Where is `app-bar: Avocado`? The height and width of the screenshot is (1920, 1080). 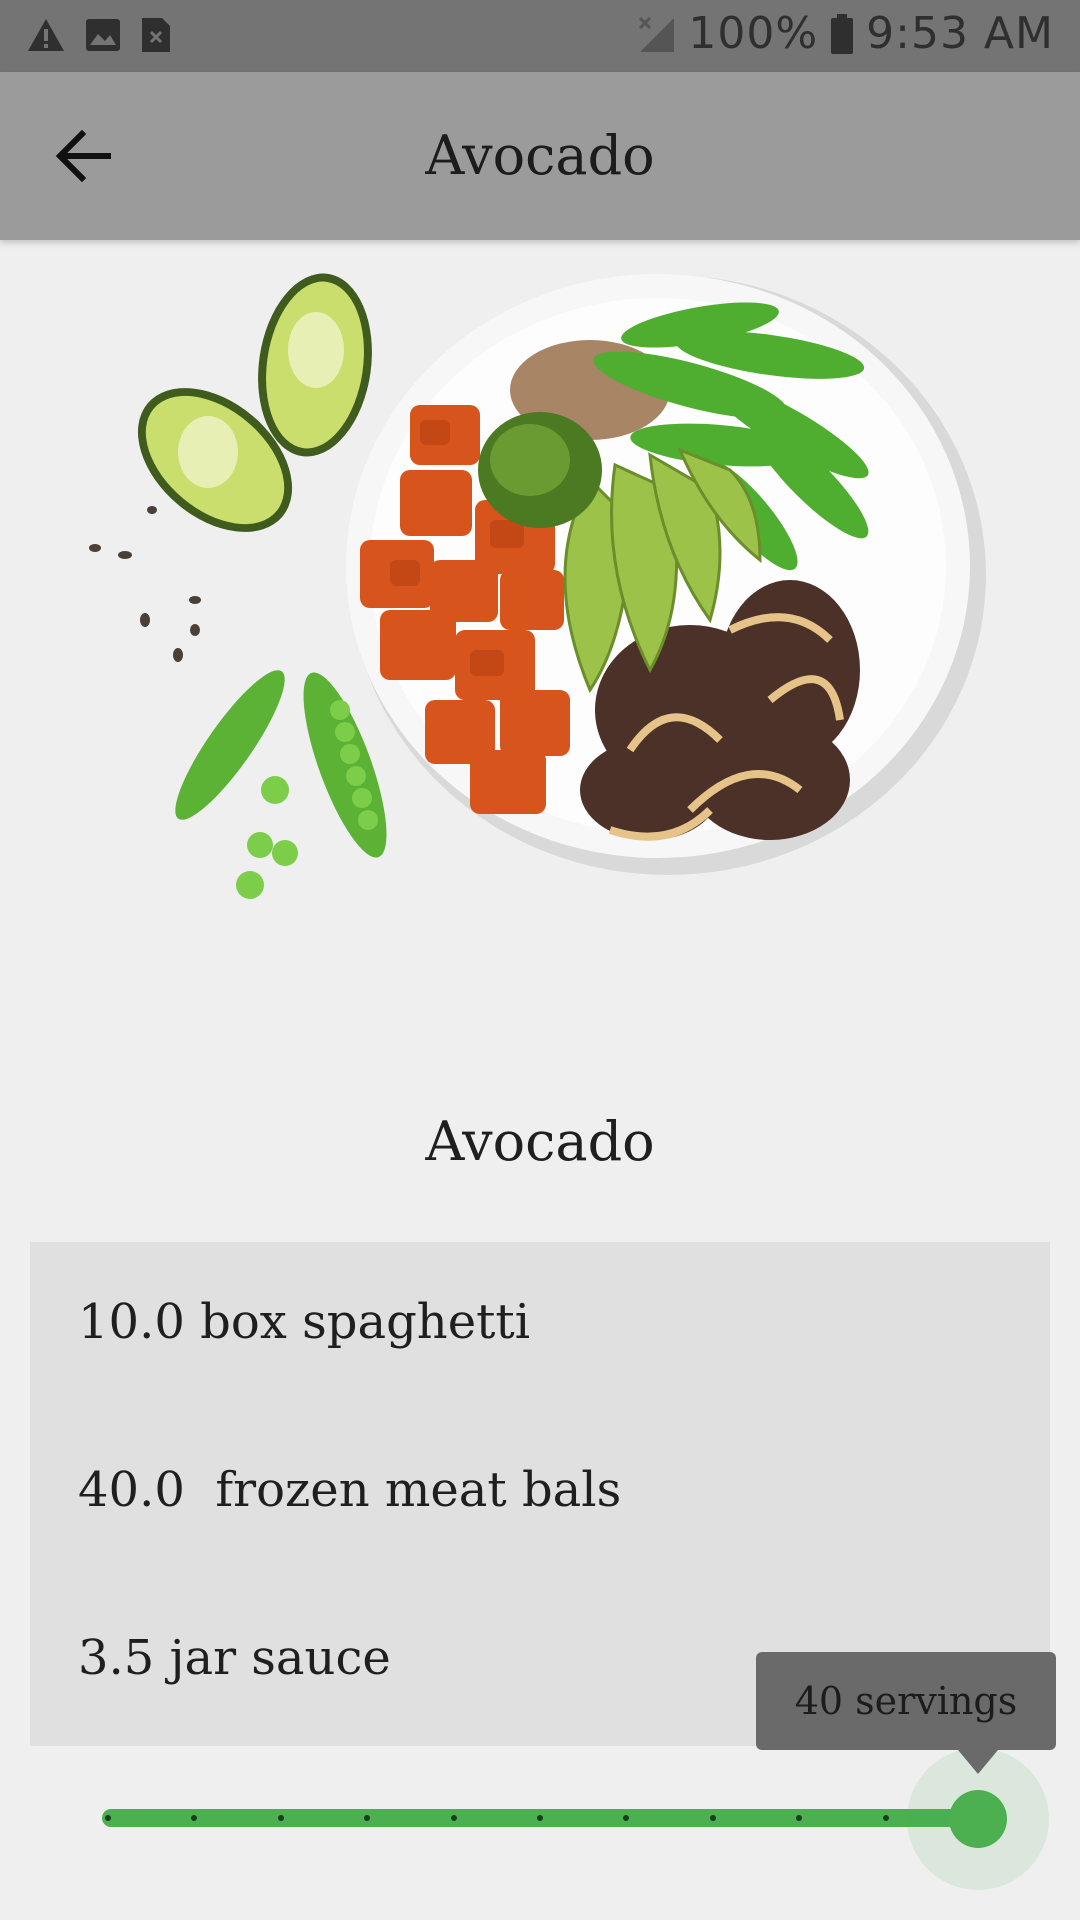 app-bar: Avocado is located at coordinates (540, 156).